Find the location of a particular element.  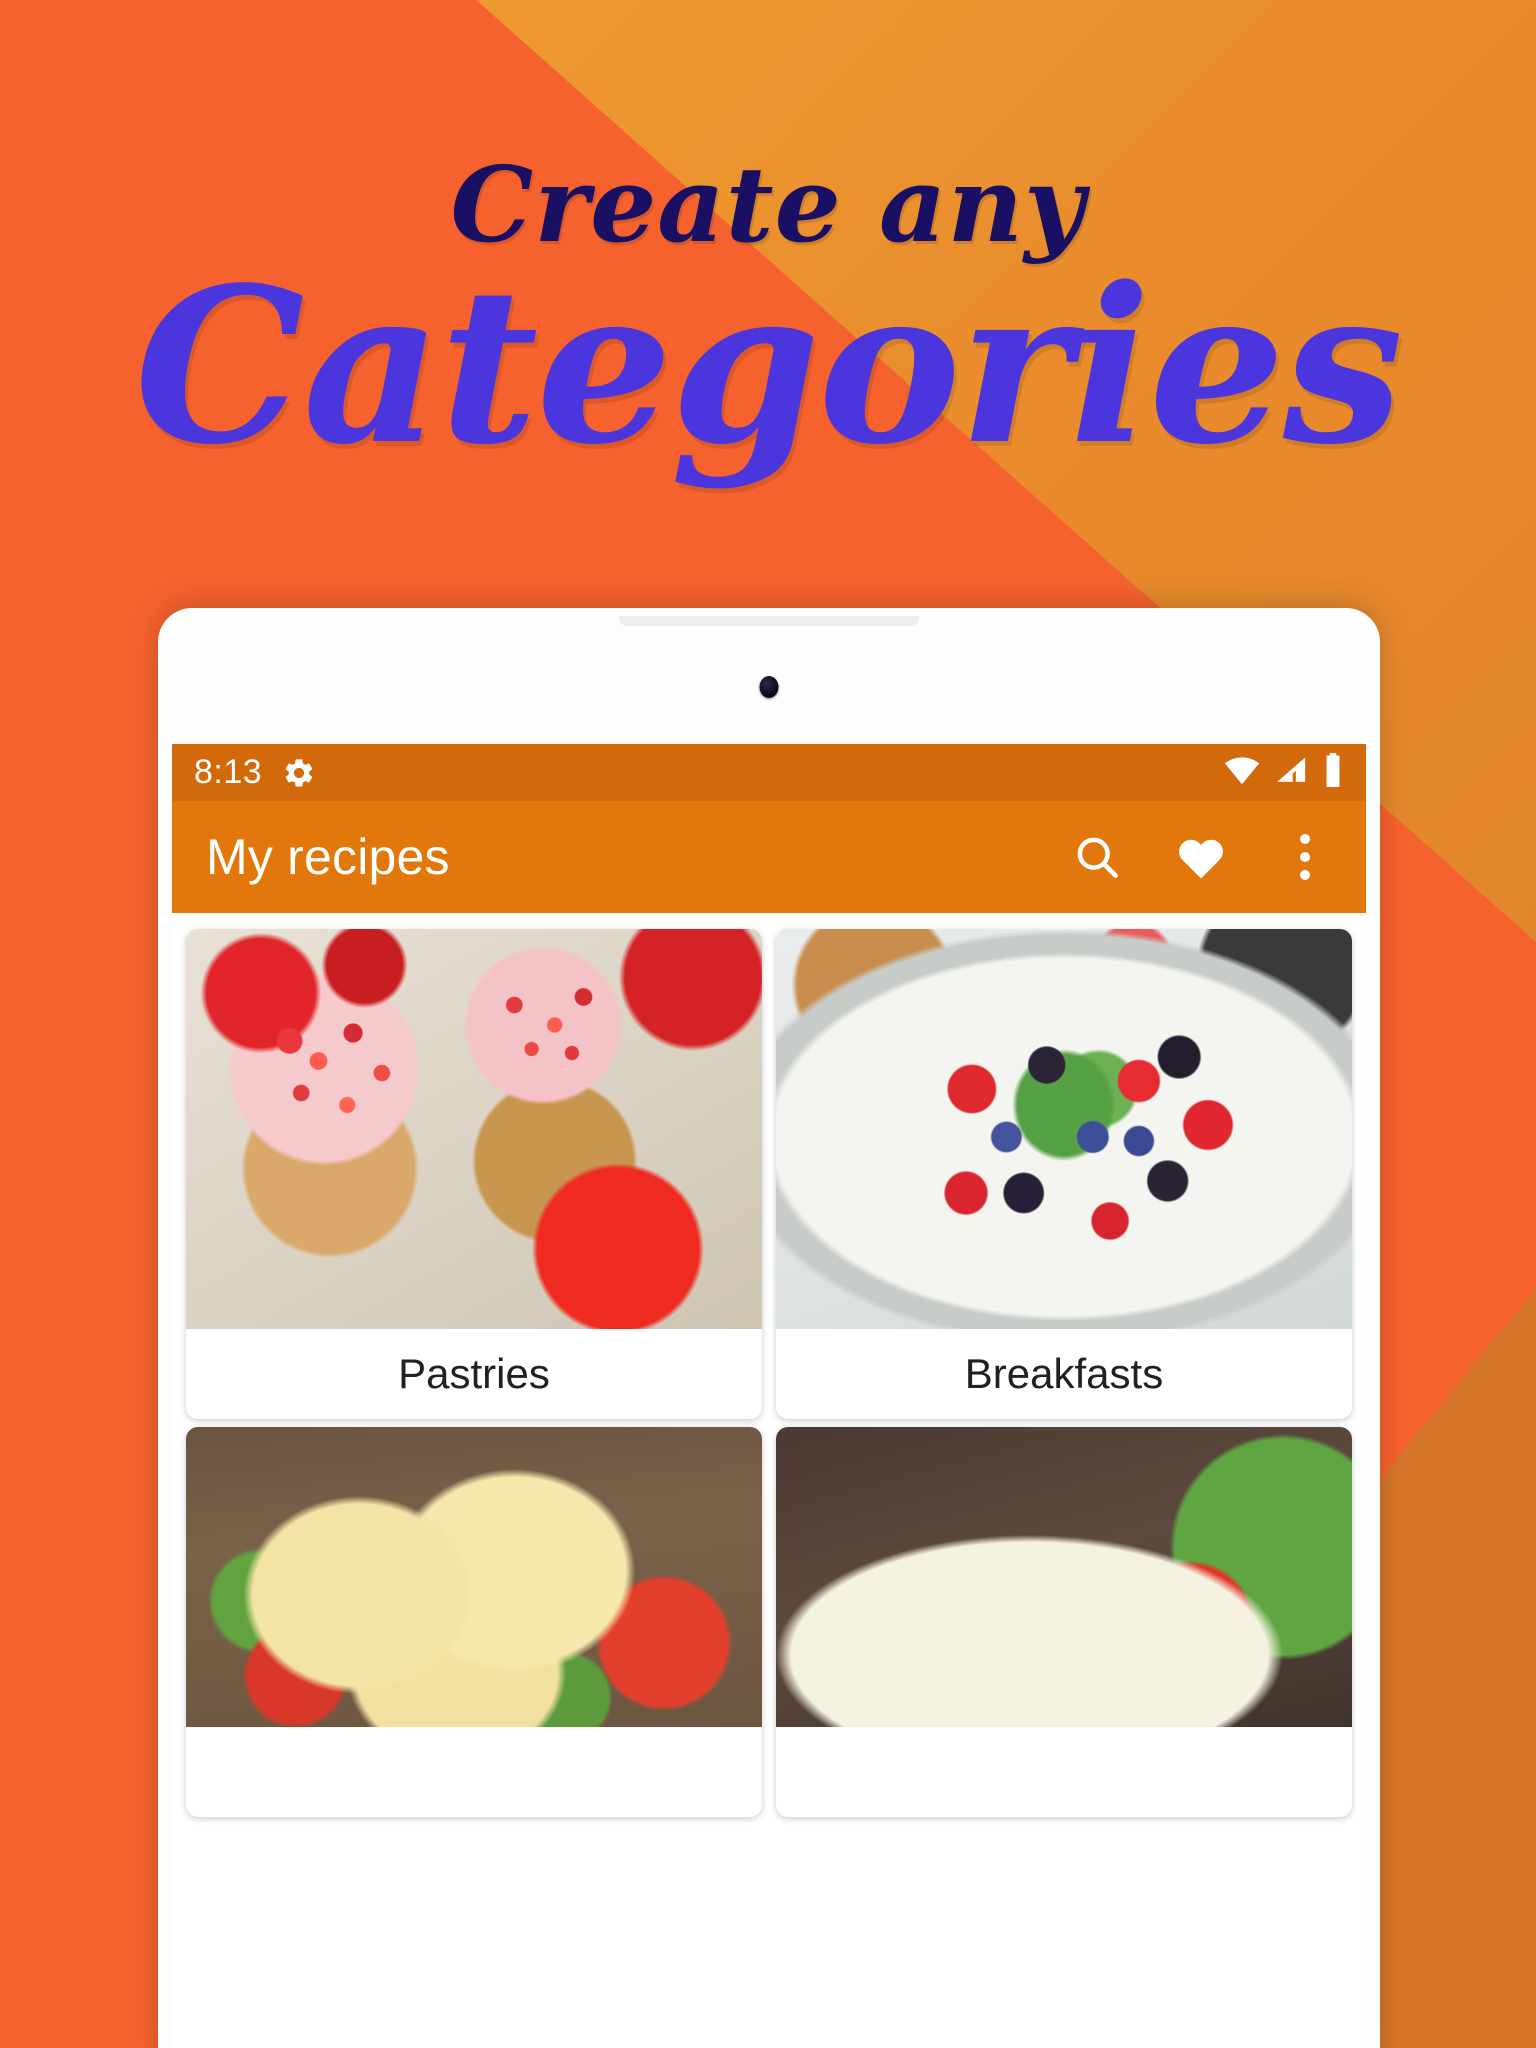

category-image-potatoes-with-herbs is located at coordinates (474, 1577).